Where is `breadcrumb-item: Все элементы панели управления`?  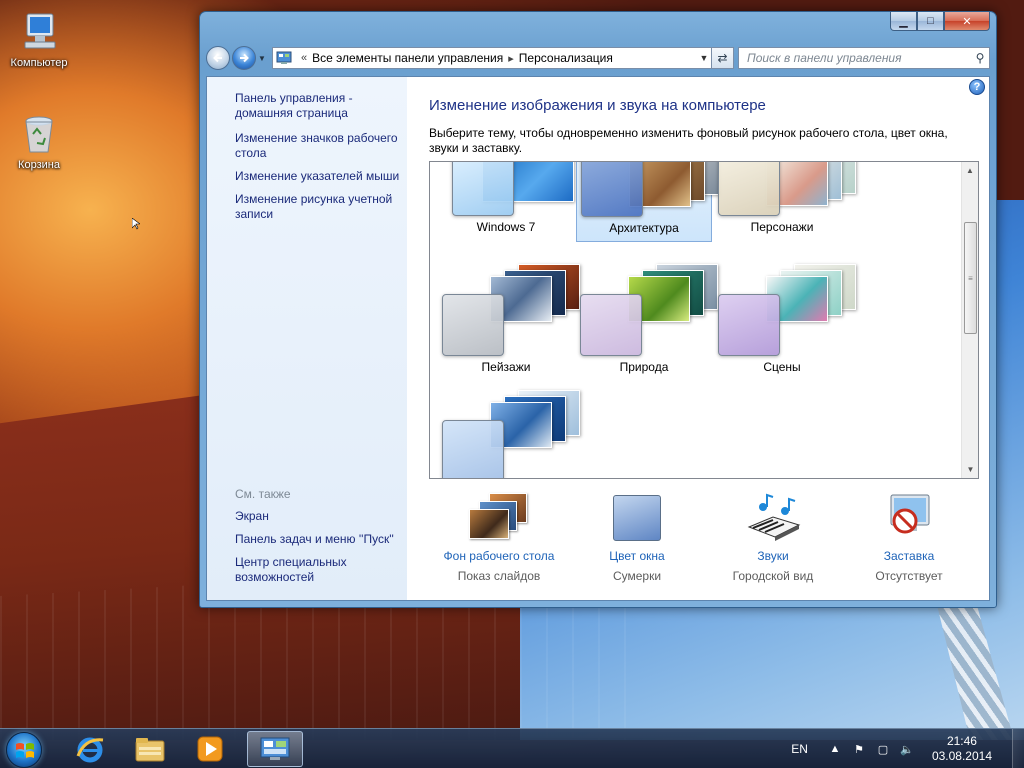
breadcrumb-item: Все элементы панели управления is located at coordinates (407, 58).